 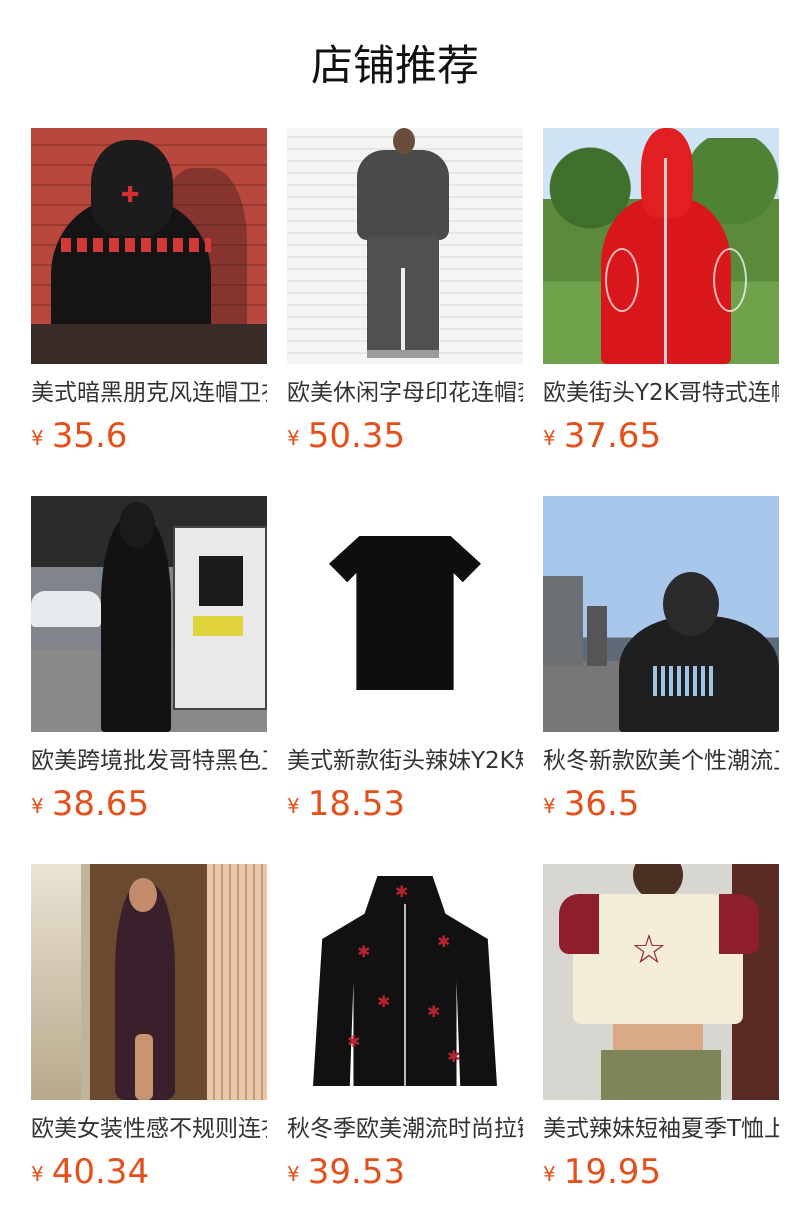 What do you see at coordinates (394, 65) in the screenshot?
I see `page-title: 店铺推荐` at bounding box center [394, 65].